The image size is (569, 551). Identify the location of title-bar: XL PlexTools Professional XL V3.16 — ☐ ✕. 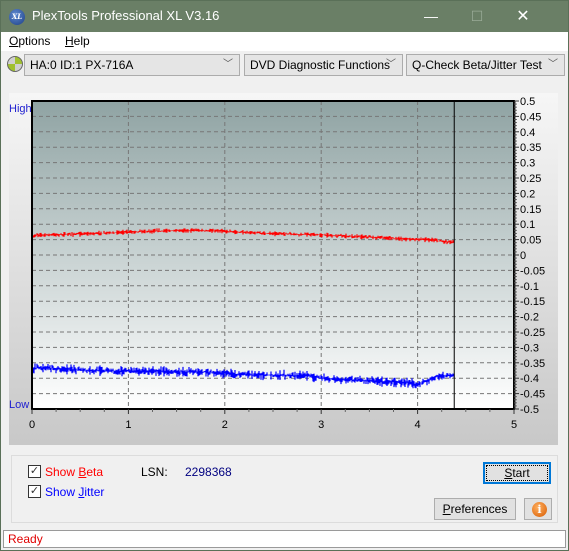
(284, 16).